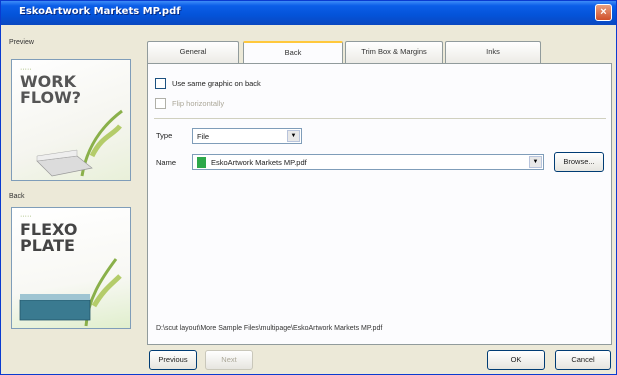 This screenshot has height=375, width=617. What do you see at coordinates (160, 103) in the screenshot?
I see `flip-horizontally-checkbox` at bounding box center [160, 103].